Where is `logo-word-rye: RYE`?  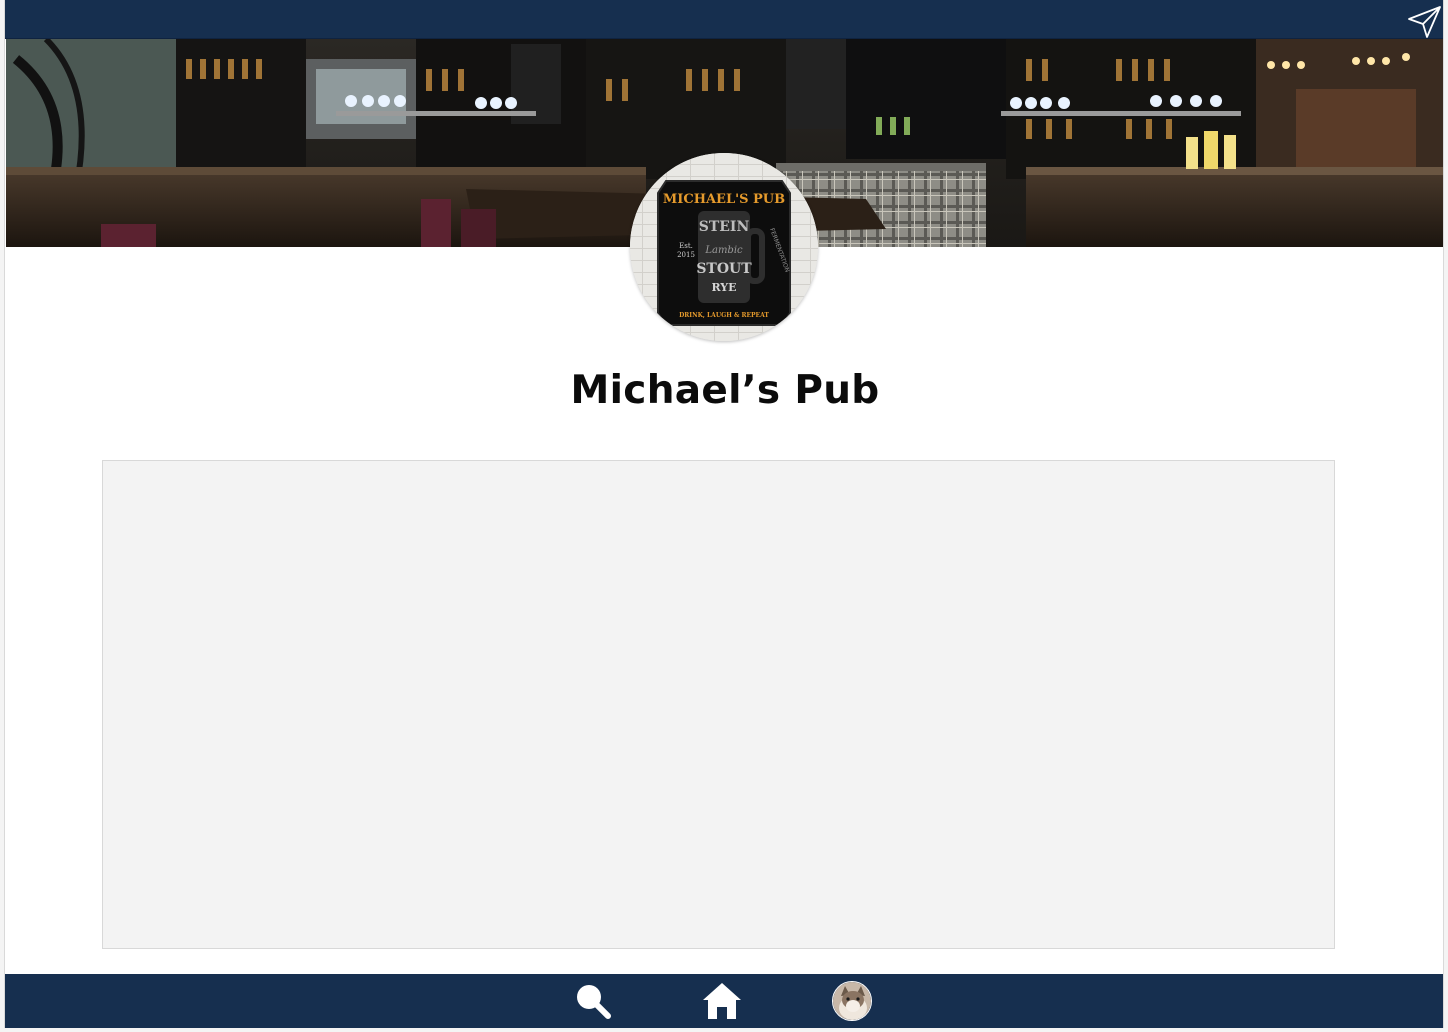 logo-word-rye: RYE is located at coordinates (723, 287).